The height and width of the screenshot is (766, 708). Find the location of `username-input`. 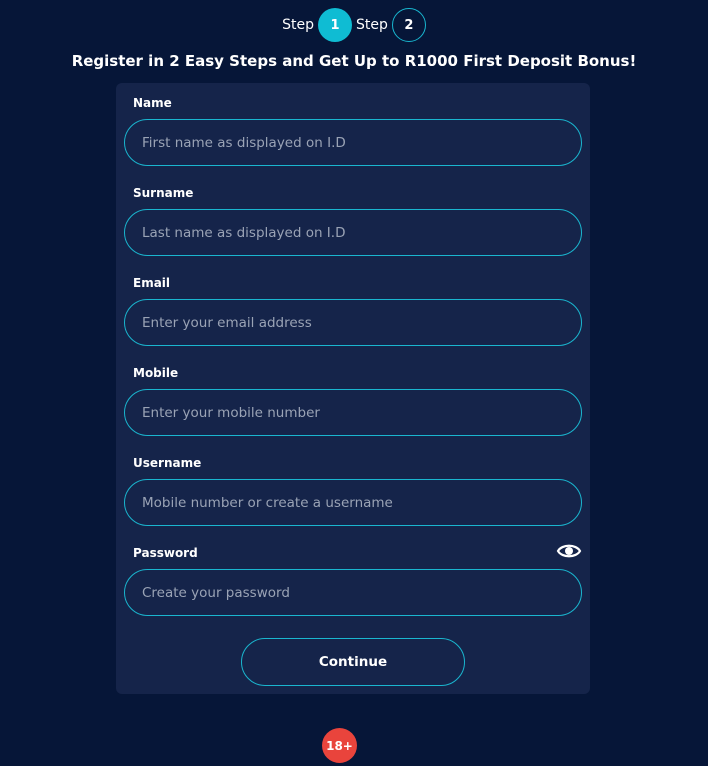

username-input is located at coordinates (353, 502).